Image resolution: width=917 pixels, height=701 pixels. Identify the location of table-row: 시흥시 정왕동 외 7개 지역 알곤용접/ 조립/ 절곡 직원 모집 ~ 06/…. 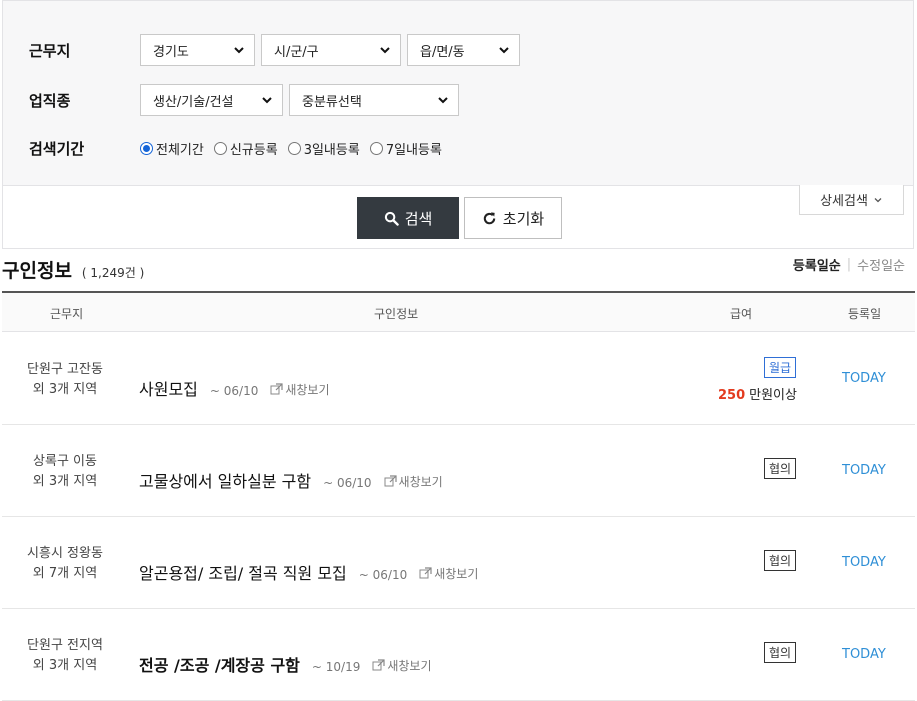
(458, 563).